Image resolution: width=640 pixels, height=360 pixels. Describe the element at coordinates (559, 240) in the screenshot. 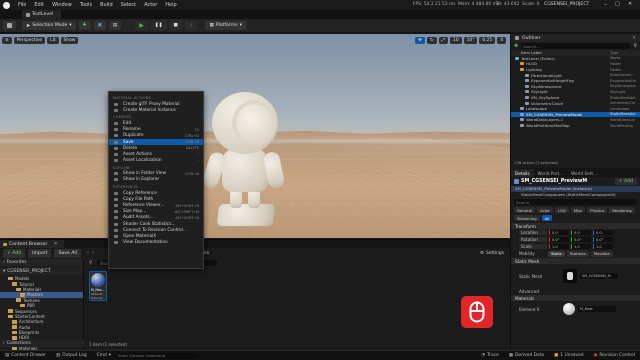

I see `x-value-field: 0.0°` at that location.